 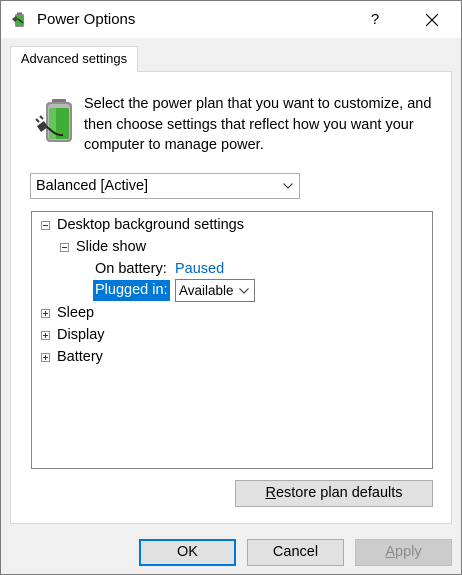 I want to click on plugged-in-dropdown: Available, so click(x=215, y=290).